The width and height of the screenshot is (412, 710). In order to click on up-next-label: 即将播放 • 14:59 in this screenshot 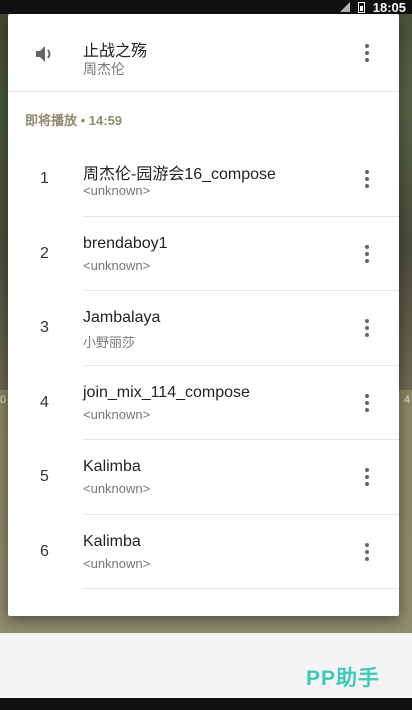, I will do `click(74, 120)`.